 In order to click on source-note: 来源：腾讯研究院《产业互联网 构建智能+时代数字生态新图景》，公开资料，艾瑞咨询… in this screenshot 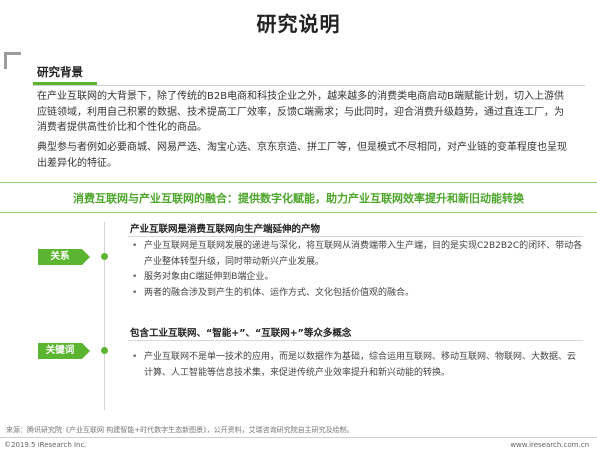, I will do `click(180, 430)`.